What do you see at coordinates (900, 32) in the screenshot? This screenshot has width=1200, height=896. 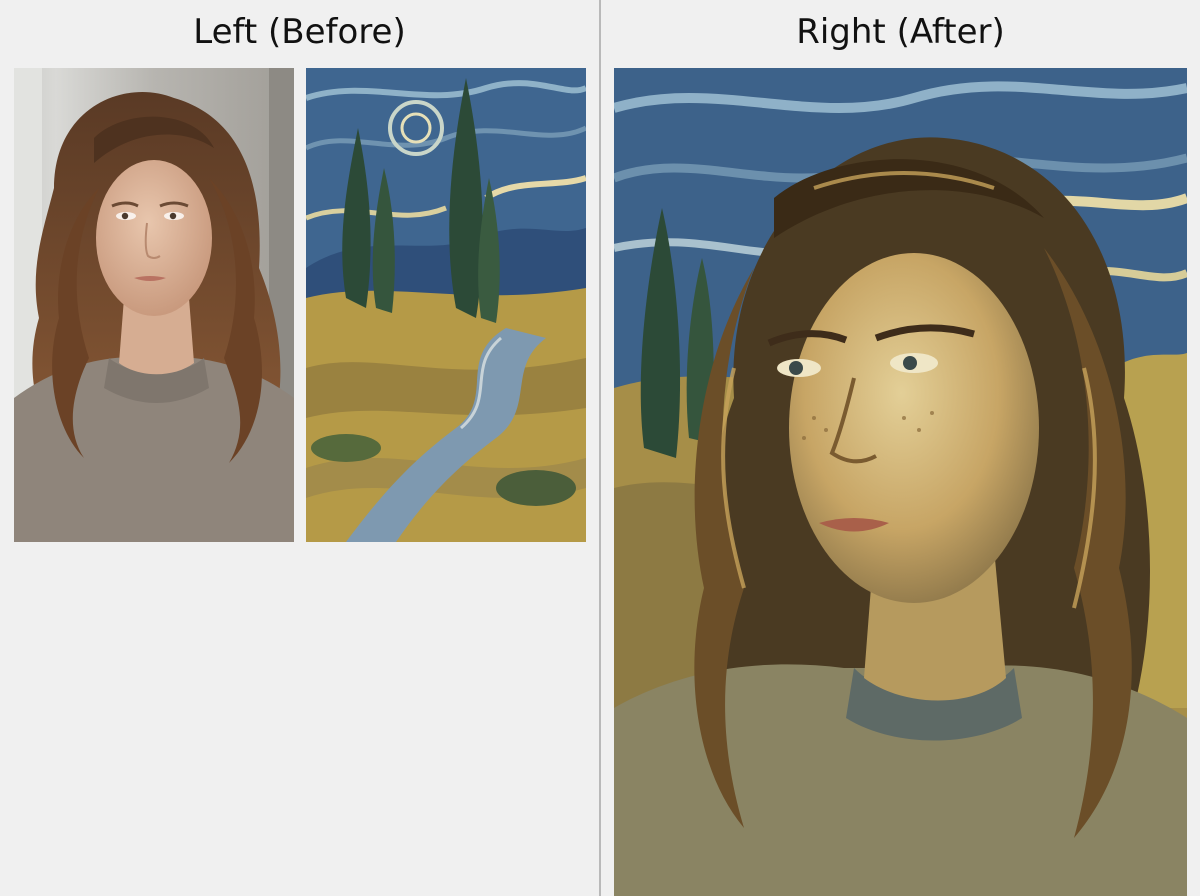 I see `right-panel-title: Right (After)` at bounding box center [900, 32].